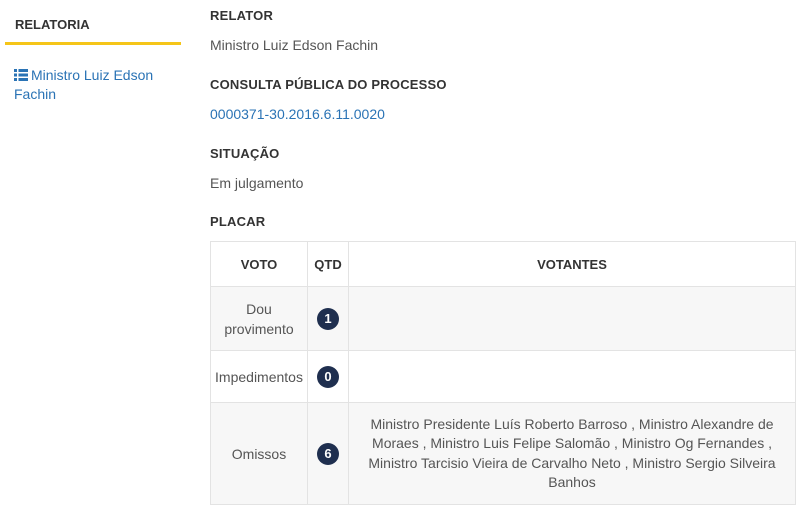  What do you see at coordinates (238, 221) in the screenshot?
I see `placar-label: PLACAR` at bounding box center [238, 221].